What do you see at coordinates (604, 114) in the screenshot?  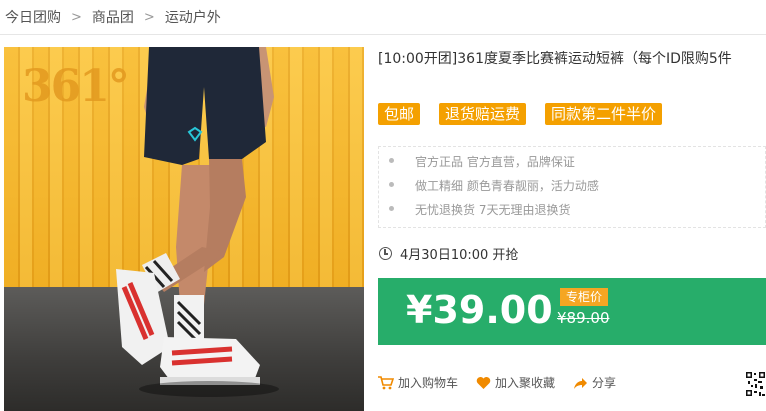 I see `badge-second-half-price: 同款第二件半价` at bounding box center [604, 114].